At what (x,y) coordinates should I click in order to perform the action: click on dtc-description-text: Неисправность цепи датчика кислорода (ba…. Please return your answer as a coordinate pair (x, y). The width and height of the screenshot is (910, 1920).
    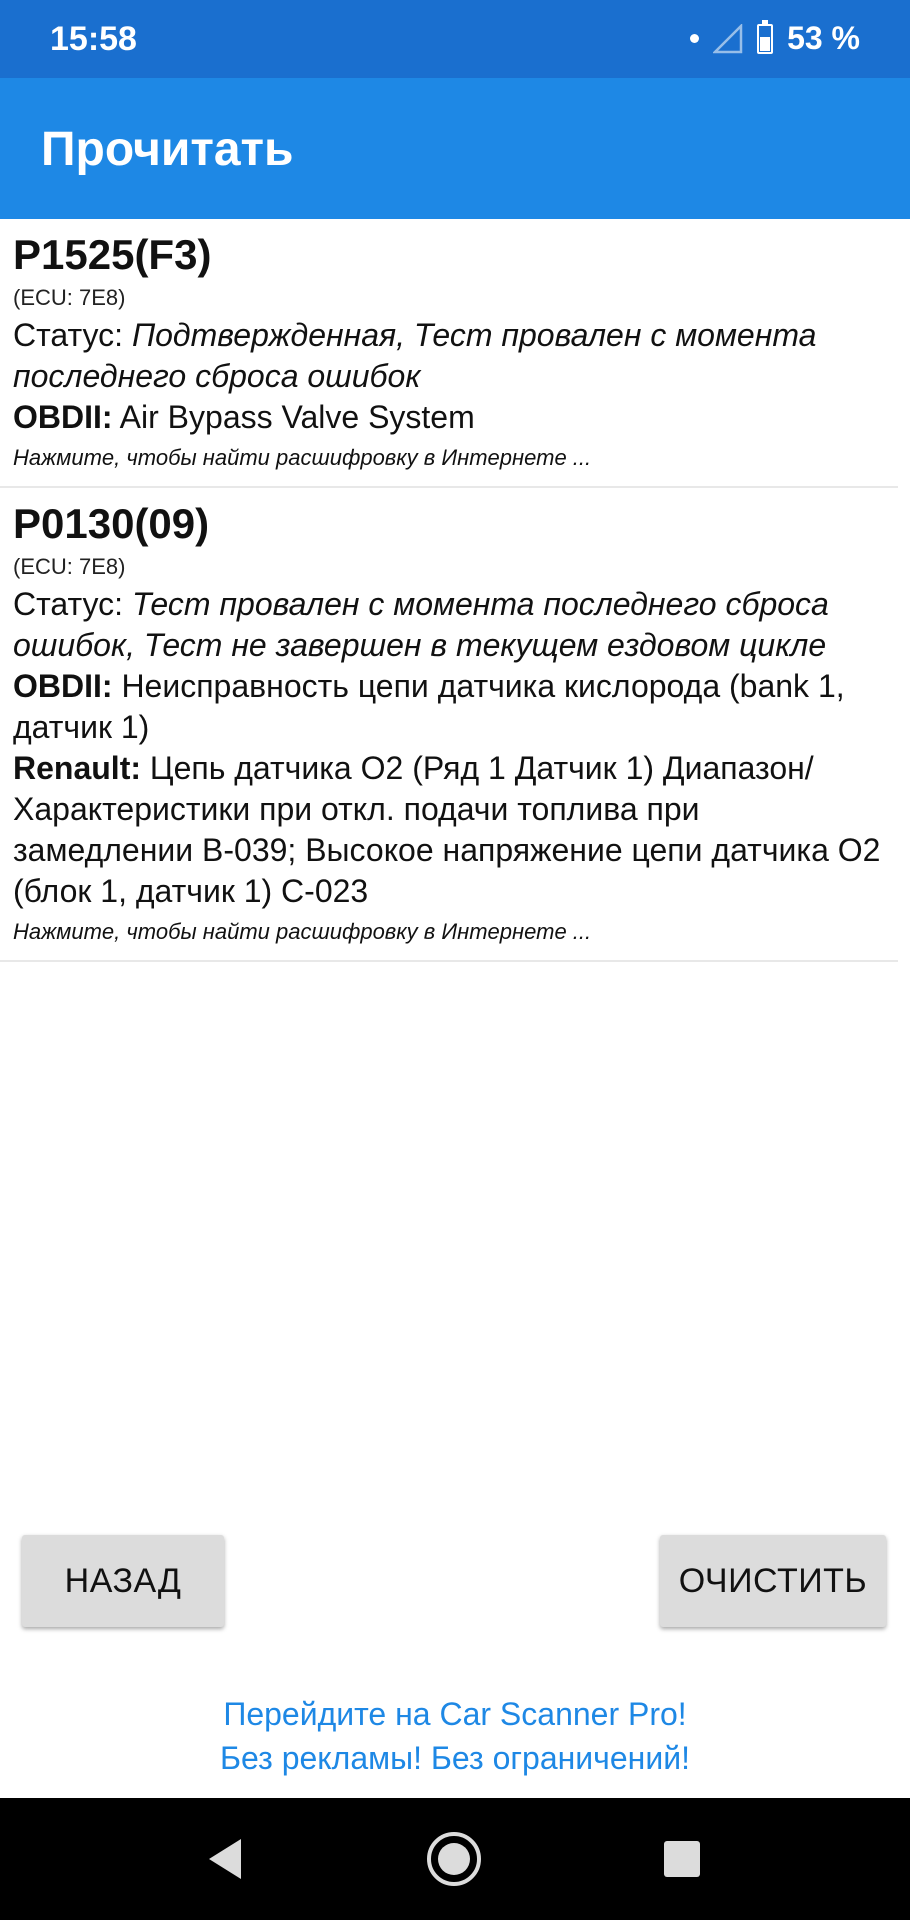
    Looking at the image, I should click on (429, 706).